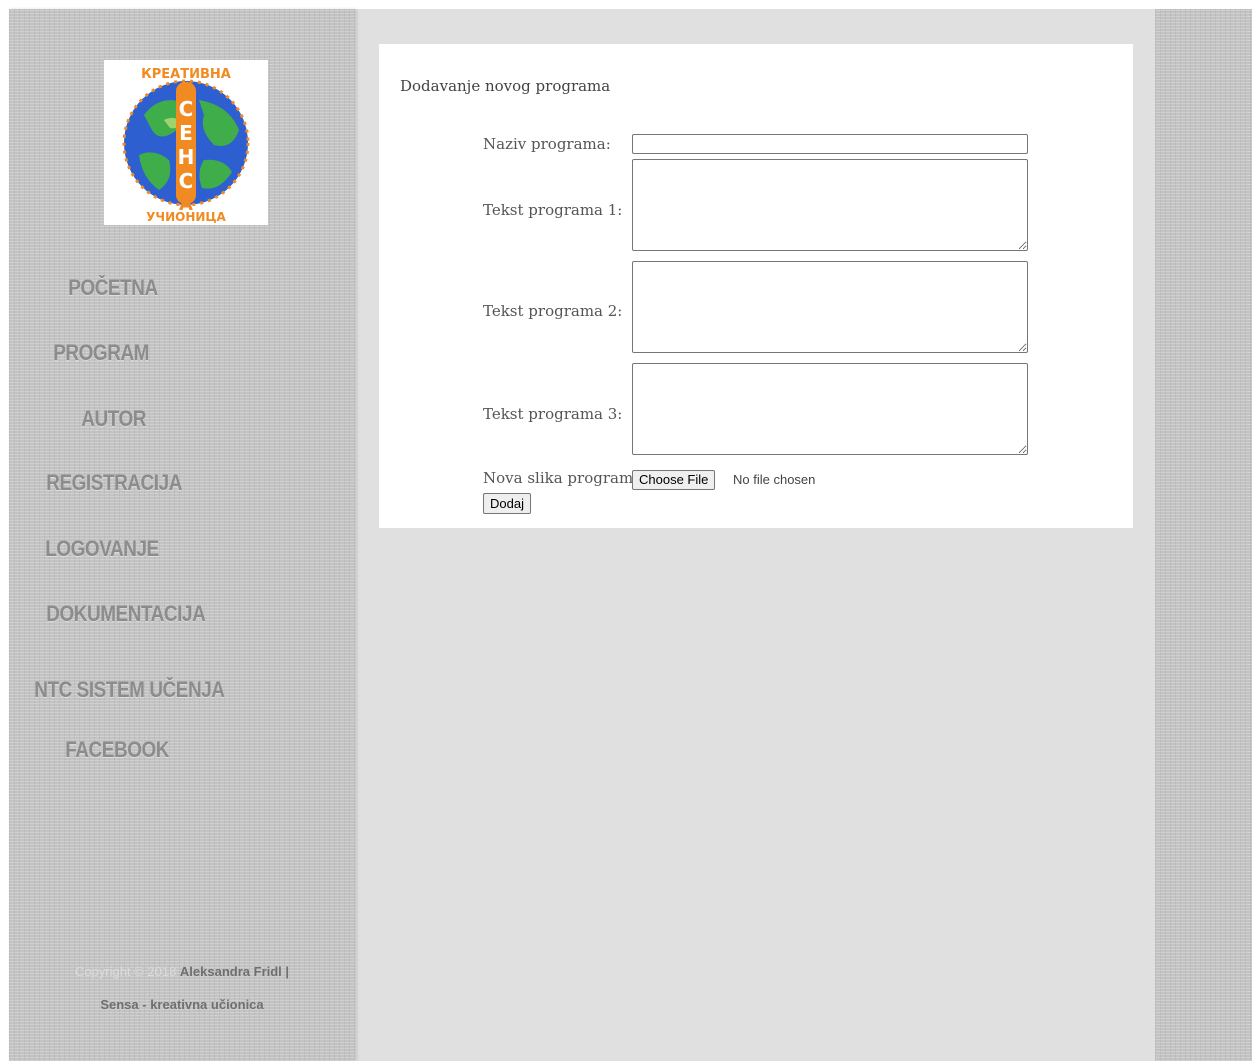 Image resolution: width=1252 pixels, height=1061 pixels. What do you see at coordinates (186, 217) in the screenshot?
I see `svg-text: УЧИОНИЦА` at bounding box center [186, 217].